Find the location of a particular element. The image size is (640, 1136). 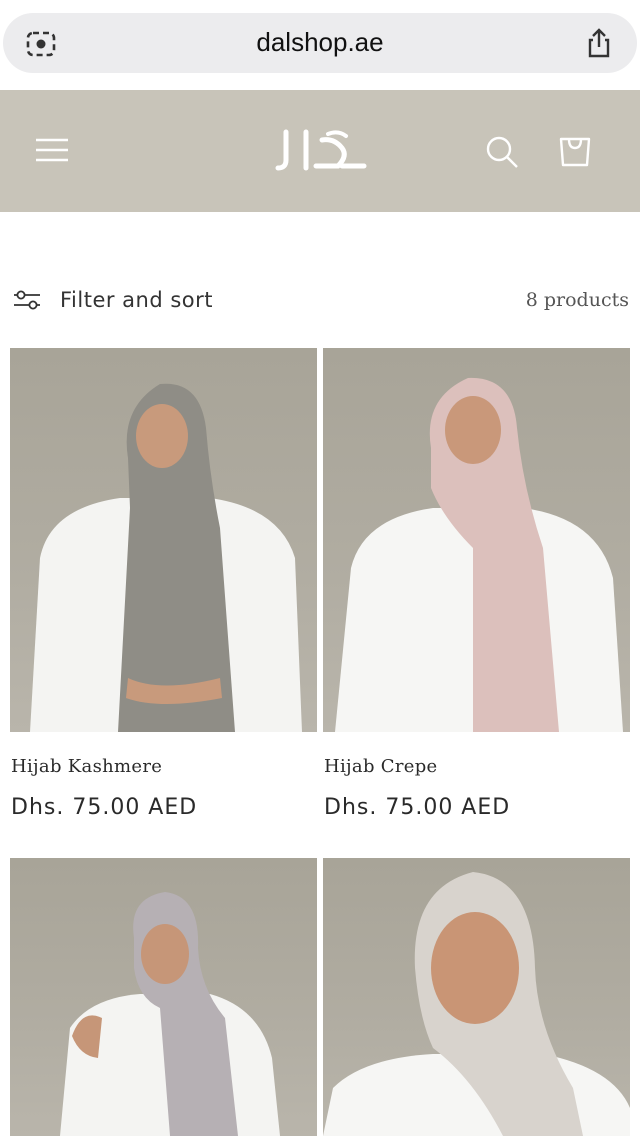

store-header is located at coordinates (320, 151).